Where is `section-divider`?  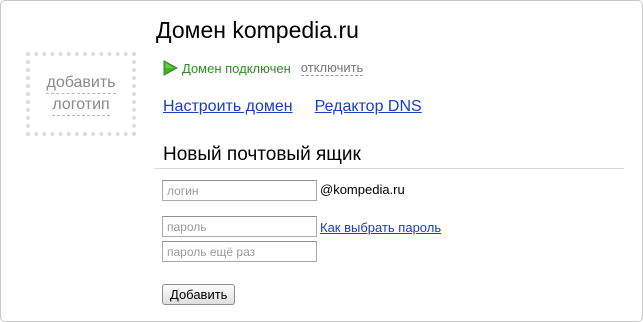
section-divider is located at coordinates (389, 168).